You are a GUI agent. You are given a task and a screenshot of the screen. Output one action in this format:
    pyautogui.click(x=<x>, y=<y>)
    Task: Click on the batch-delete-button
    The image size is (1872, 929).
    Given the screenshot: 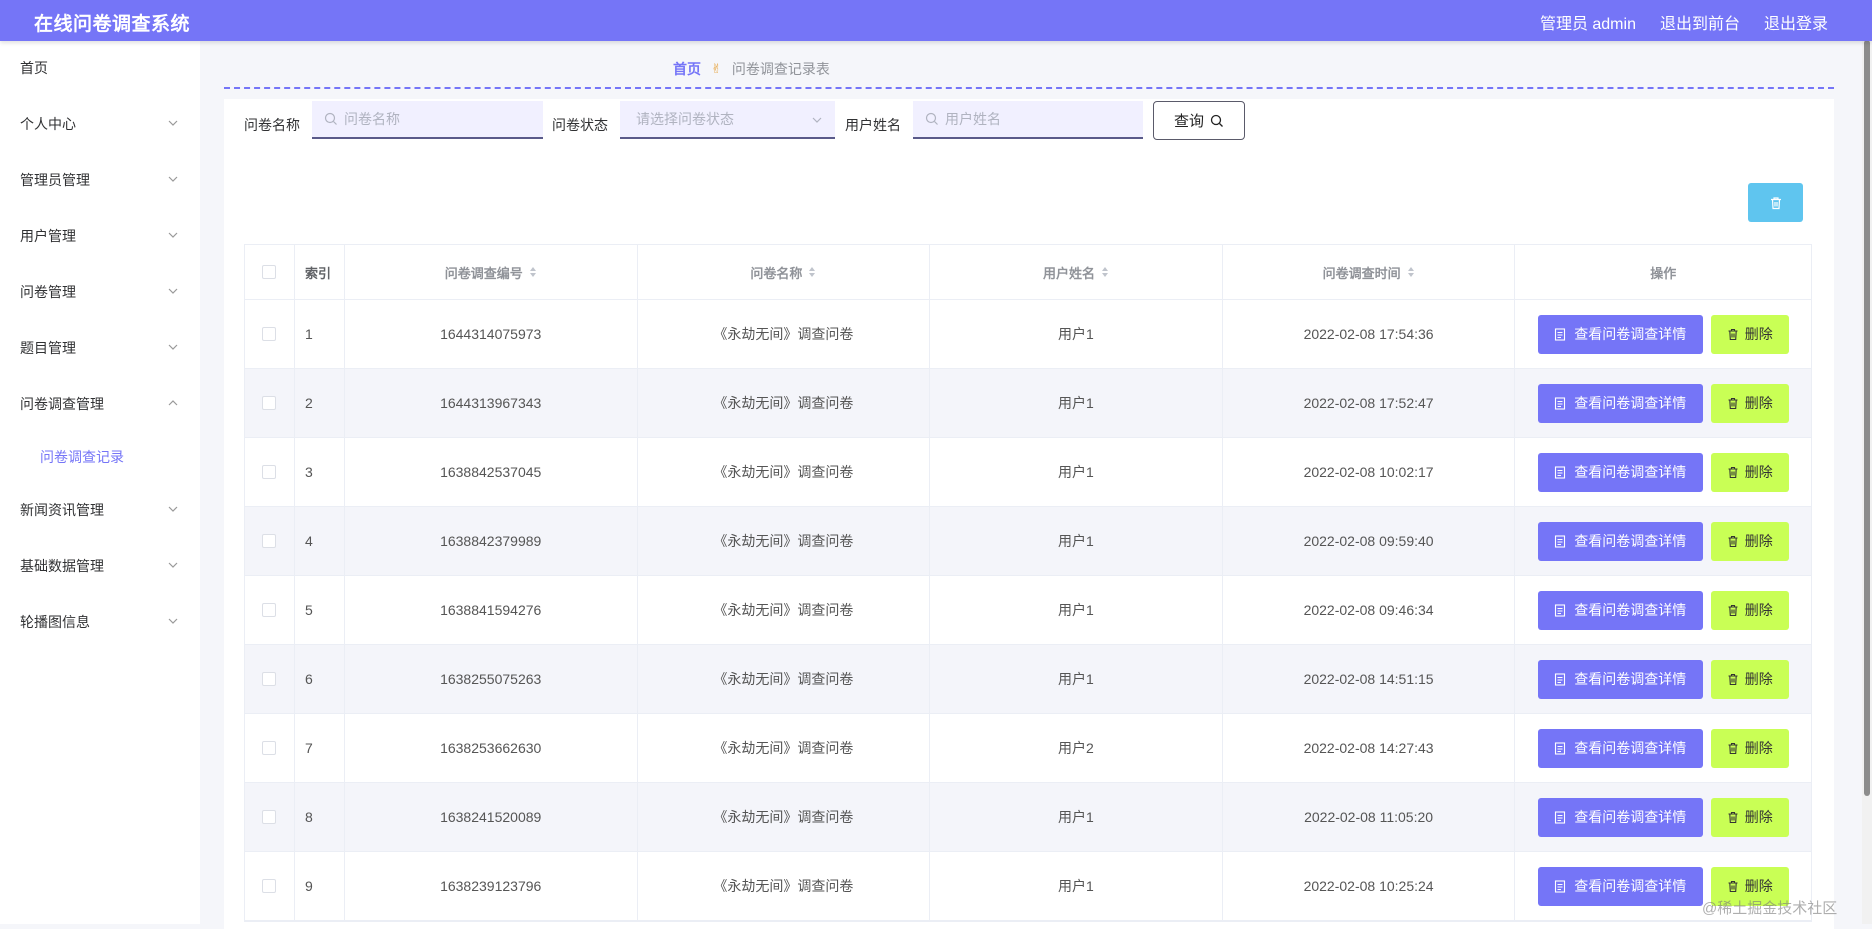 What is the action you would take?
    pyautogui.click(x=1775, y=202)
    